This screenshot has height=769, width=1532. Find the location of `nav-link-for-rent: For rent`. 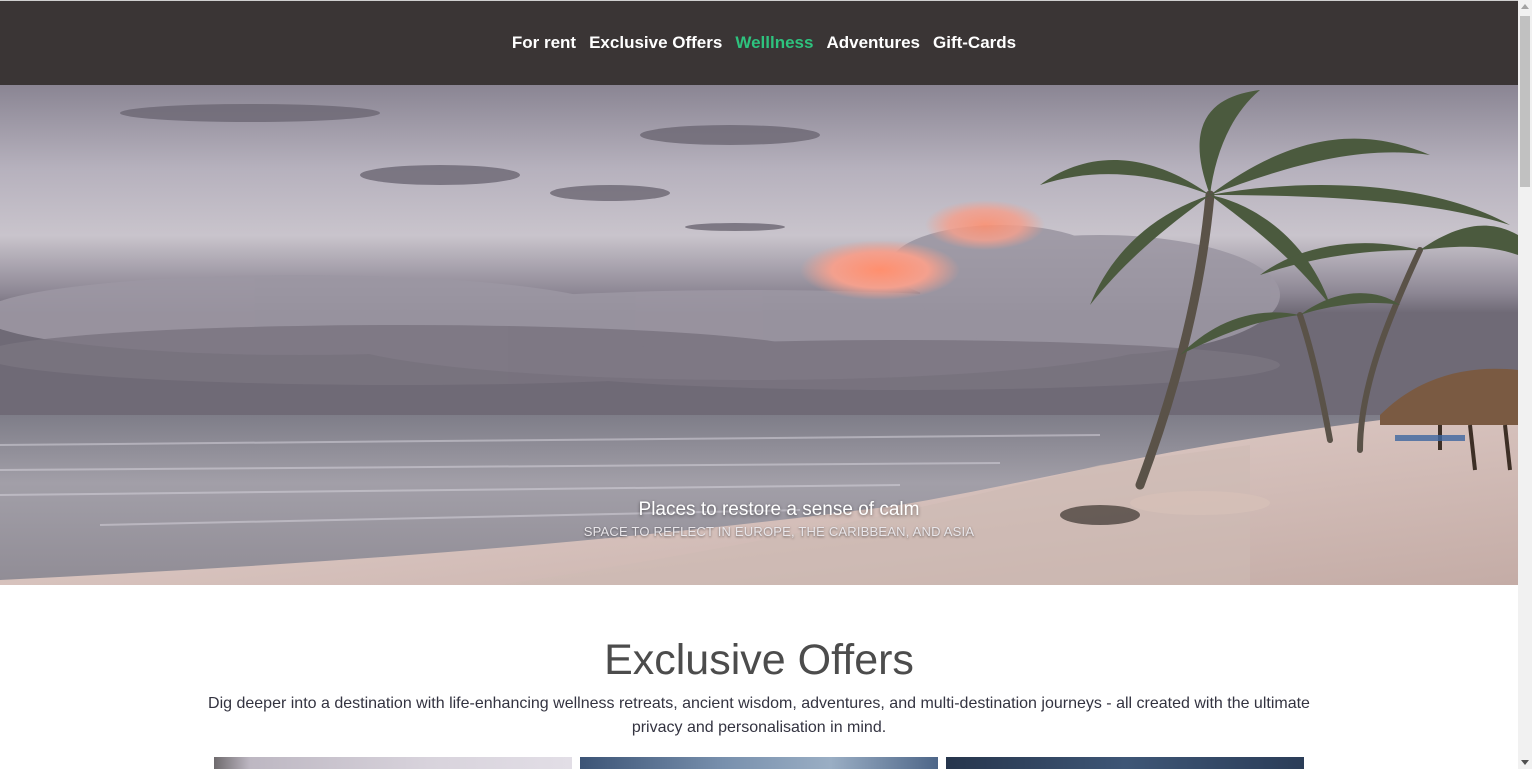

nav-link-for-rent: For rent is located at coordinates (544, 43).